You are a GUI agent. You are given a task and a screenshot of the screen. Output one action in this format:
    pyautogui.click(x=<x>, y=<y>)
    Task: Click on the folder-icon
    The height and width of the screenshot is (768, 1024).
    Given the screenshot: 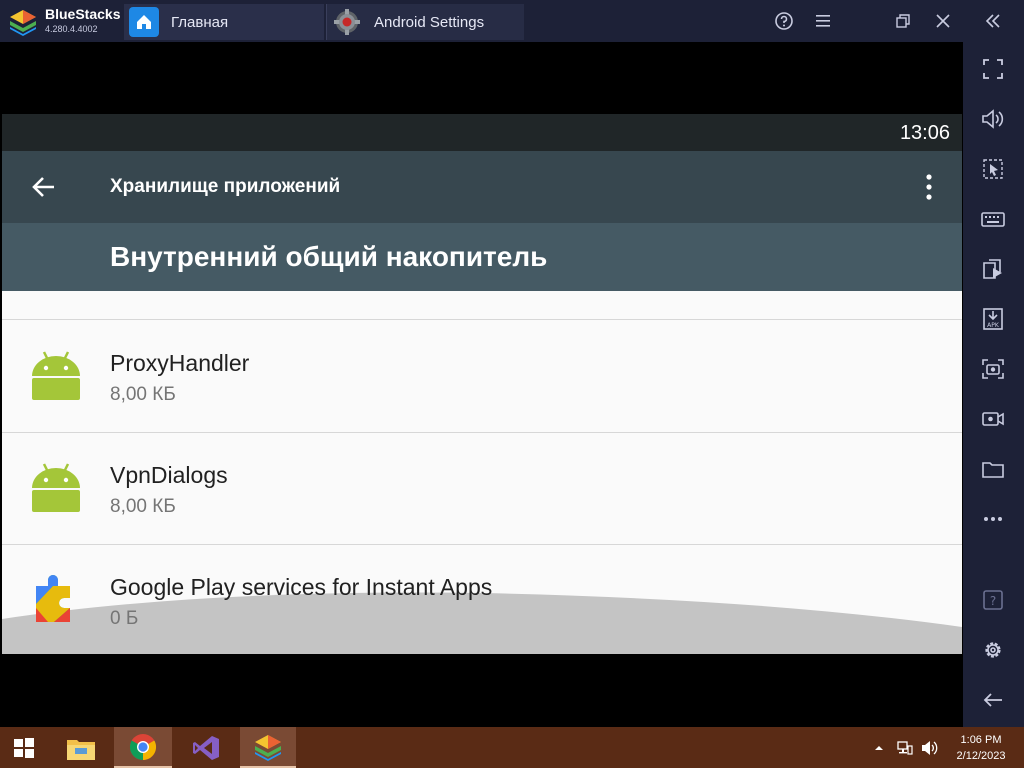 What is the action you would take?
    pyautogui.click(x=993, y=469)
    